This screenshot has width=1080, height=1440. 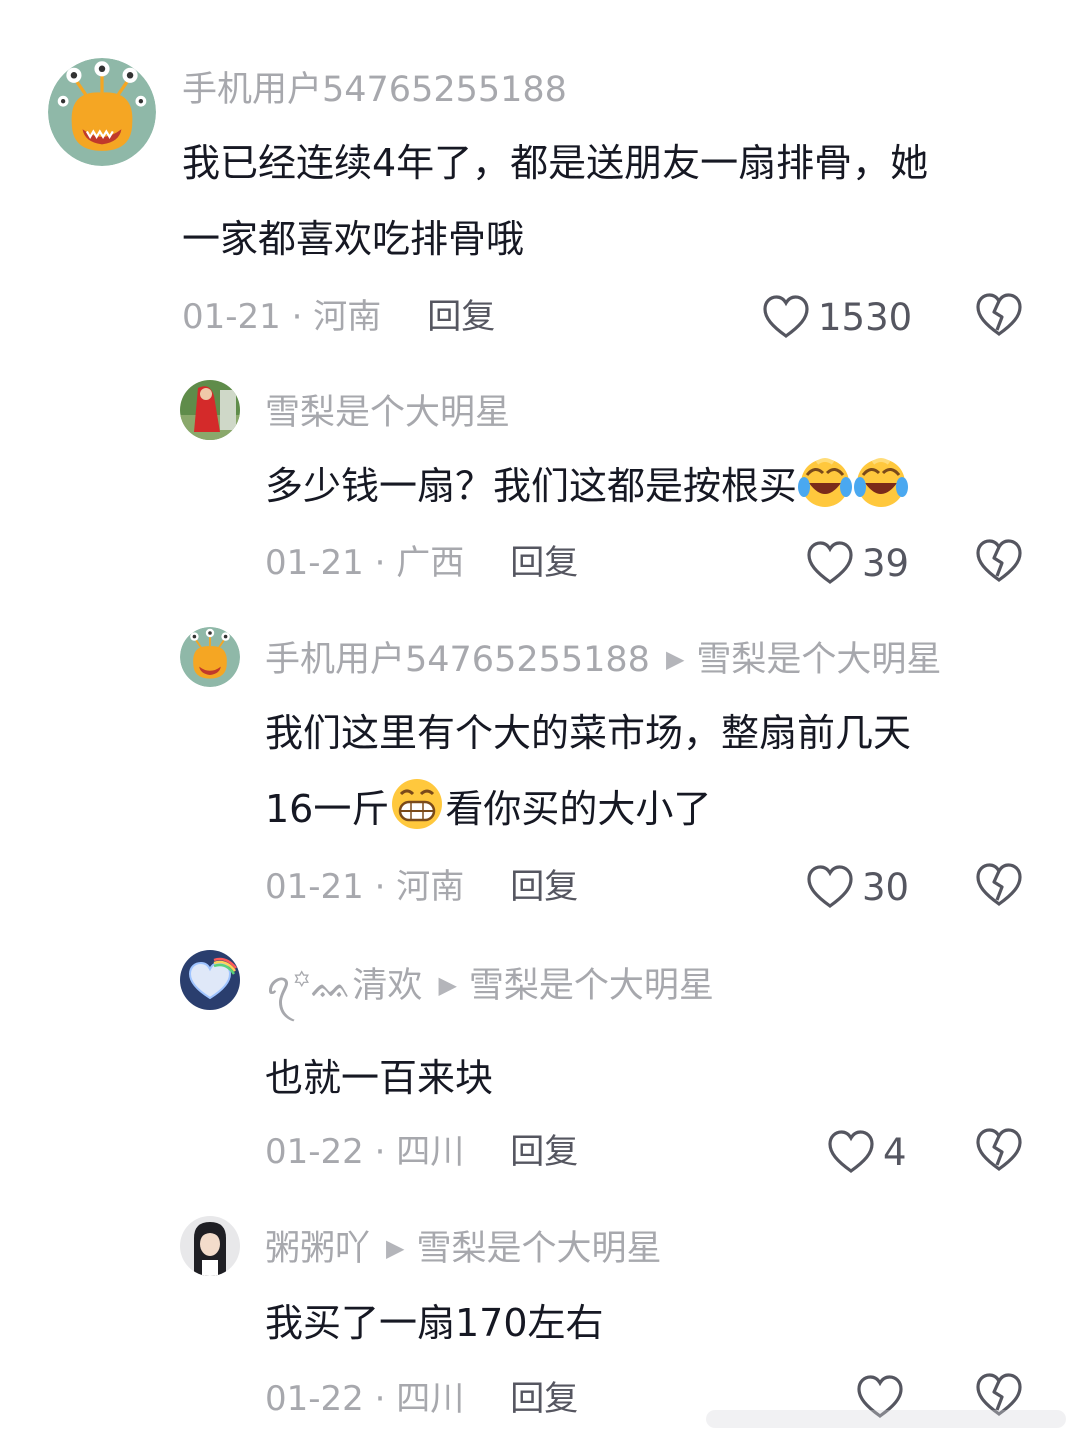 I want to click on like-button: 4, so click(x=867, y=1152).